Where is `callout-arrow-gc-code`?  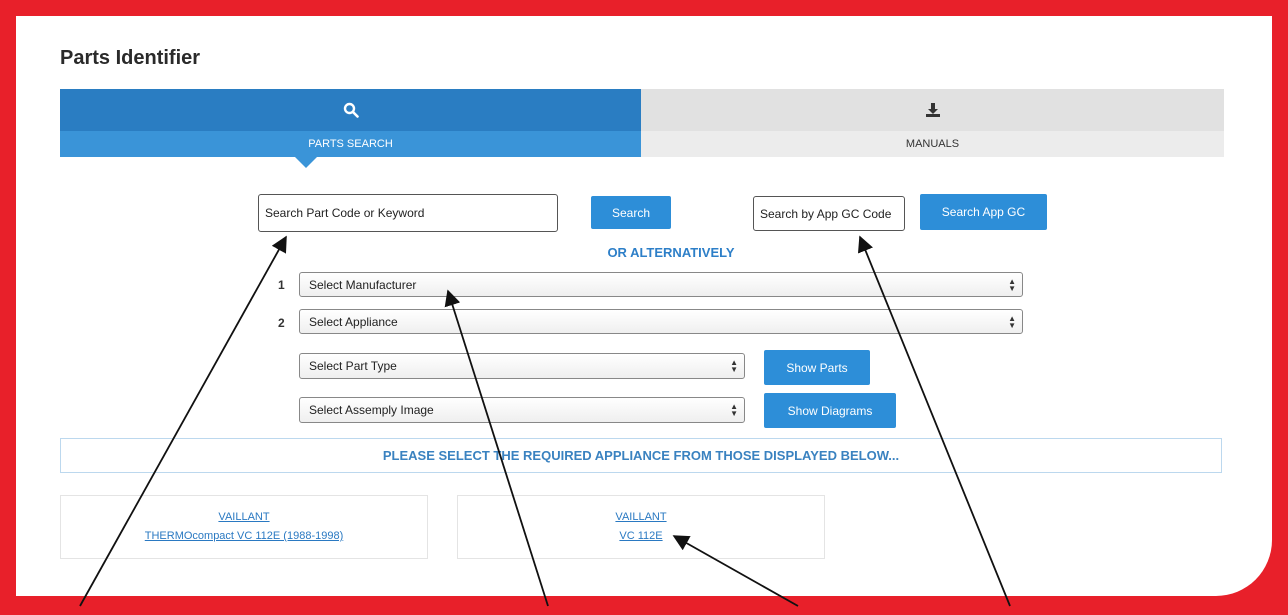 callout-arrow-gc-code is located at coordinates (934, 421).